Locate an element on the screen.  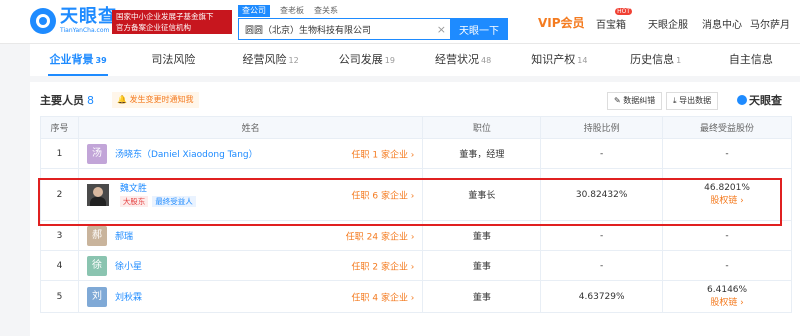
person-cell: 郝郝瑞 任职 24 家企业 › is located at coordinates (250, 235).